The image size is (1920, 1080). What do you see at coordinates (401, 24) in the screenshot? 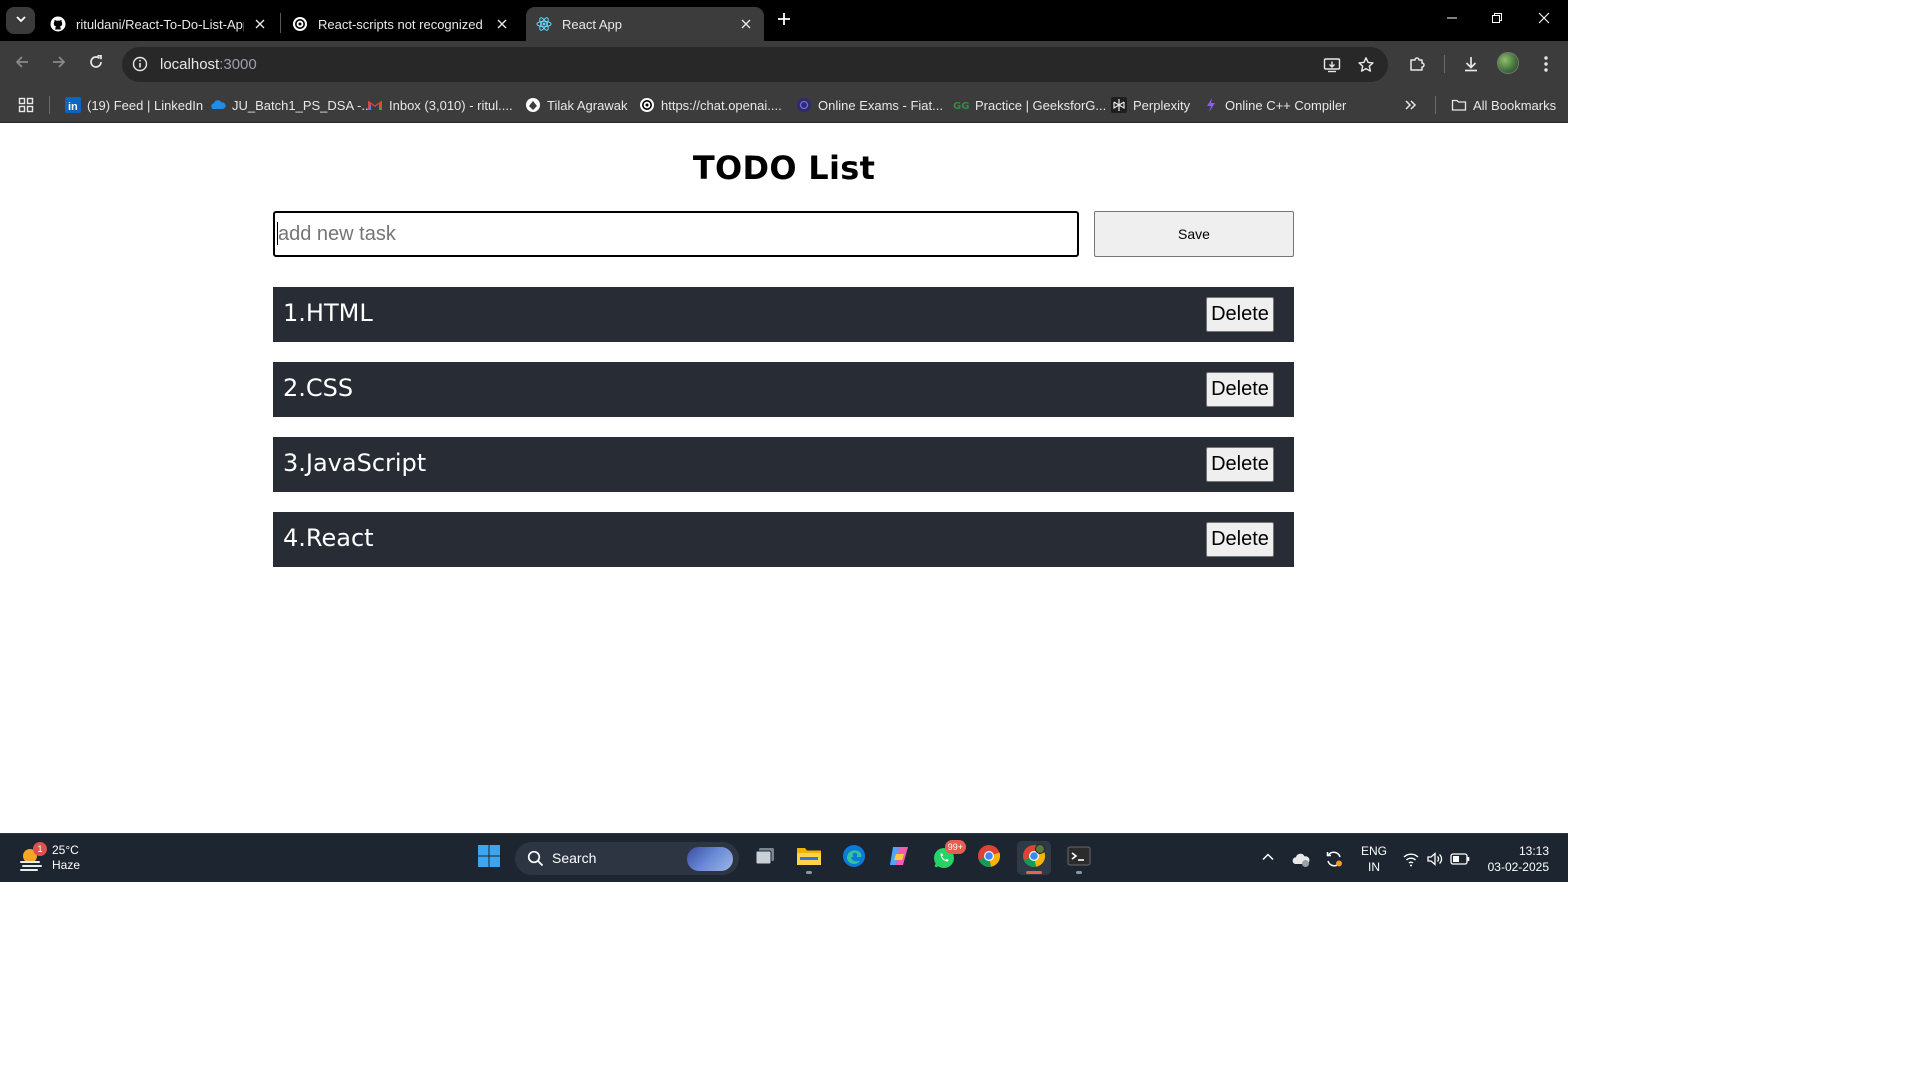
I see `tab-react-scripts: React-scripts not recognized` at bounding box center [401, 24].